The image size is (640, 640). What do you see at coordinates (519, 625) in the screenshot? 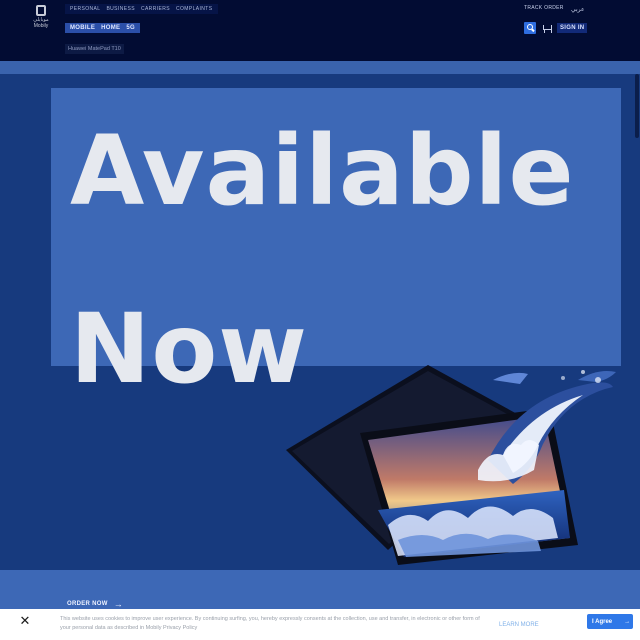
I see `learn-more-link: LEARN MORE` at bounding box center [519, 625].